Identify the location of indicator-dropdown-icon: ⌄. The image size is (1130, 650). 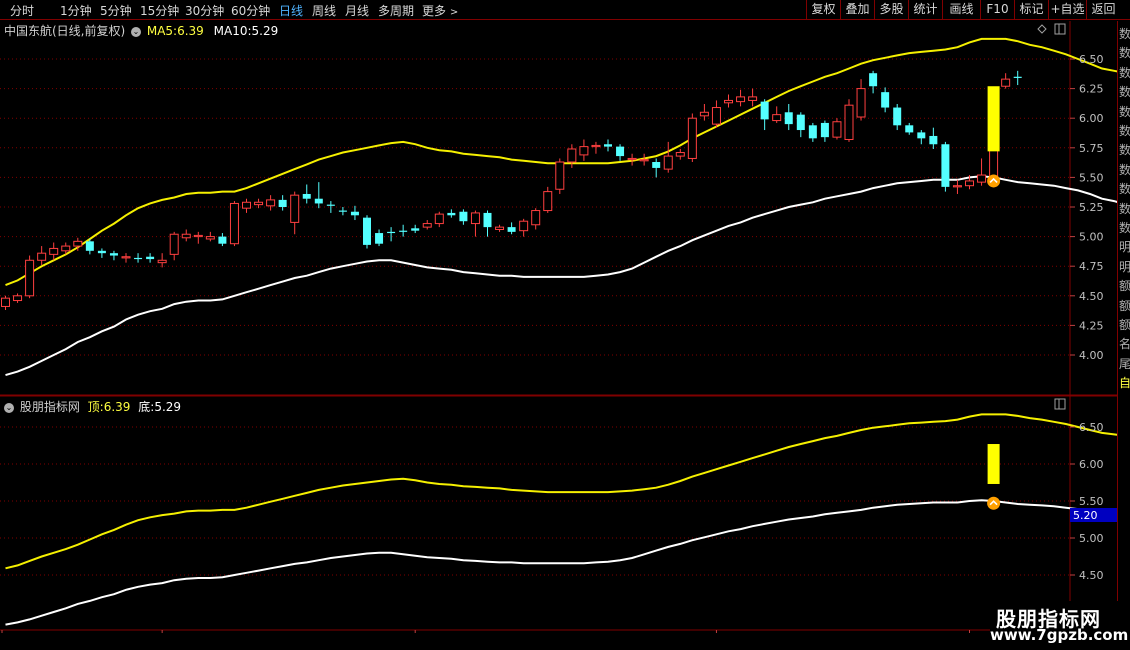
(136, 31).